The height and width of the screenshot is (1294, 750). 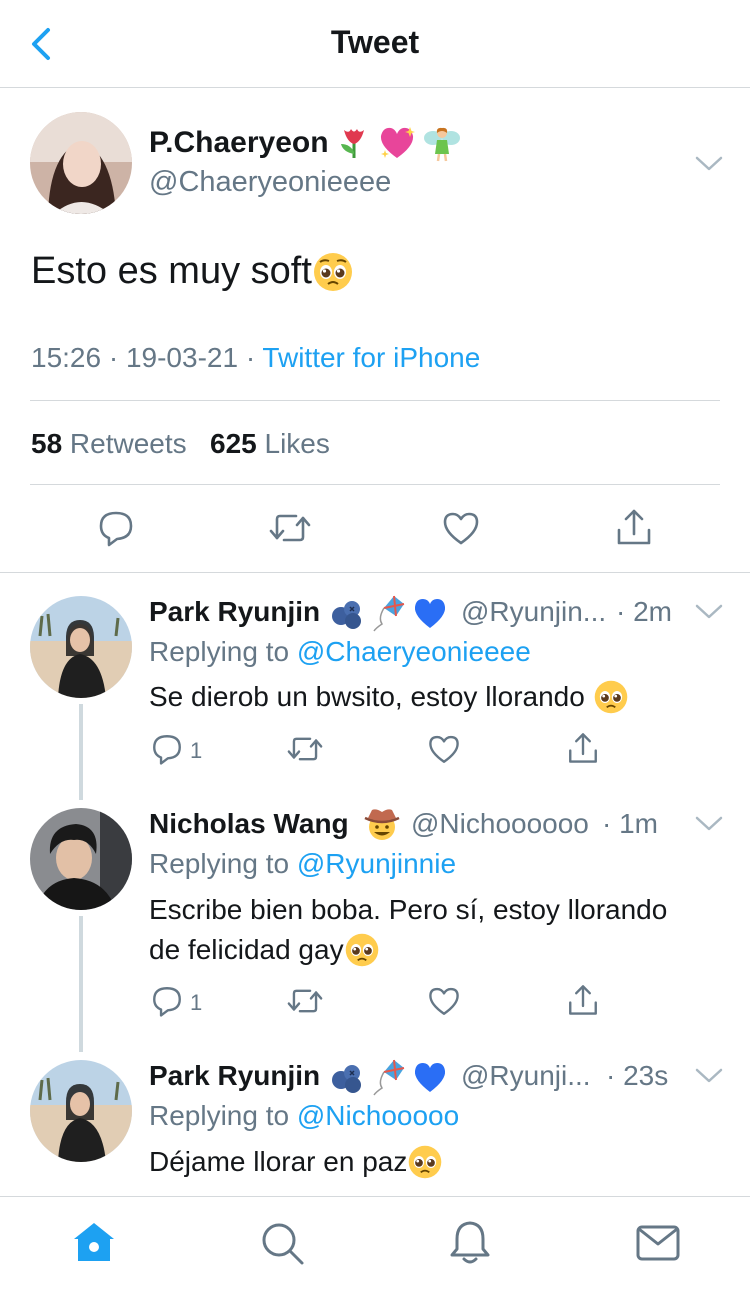 What do you see at coordinates (278, 1161) in the screenshot?
I see `reply-text-content: Déjame llorar en paz` at bounding box center [278, 1161].